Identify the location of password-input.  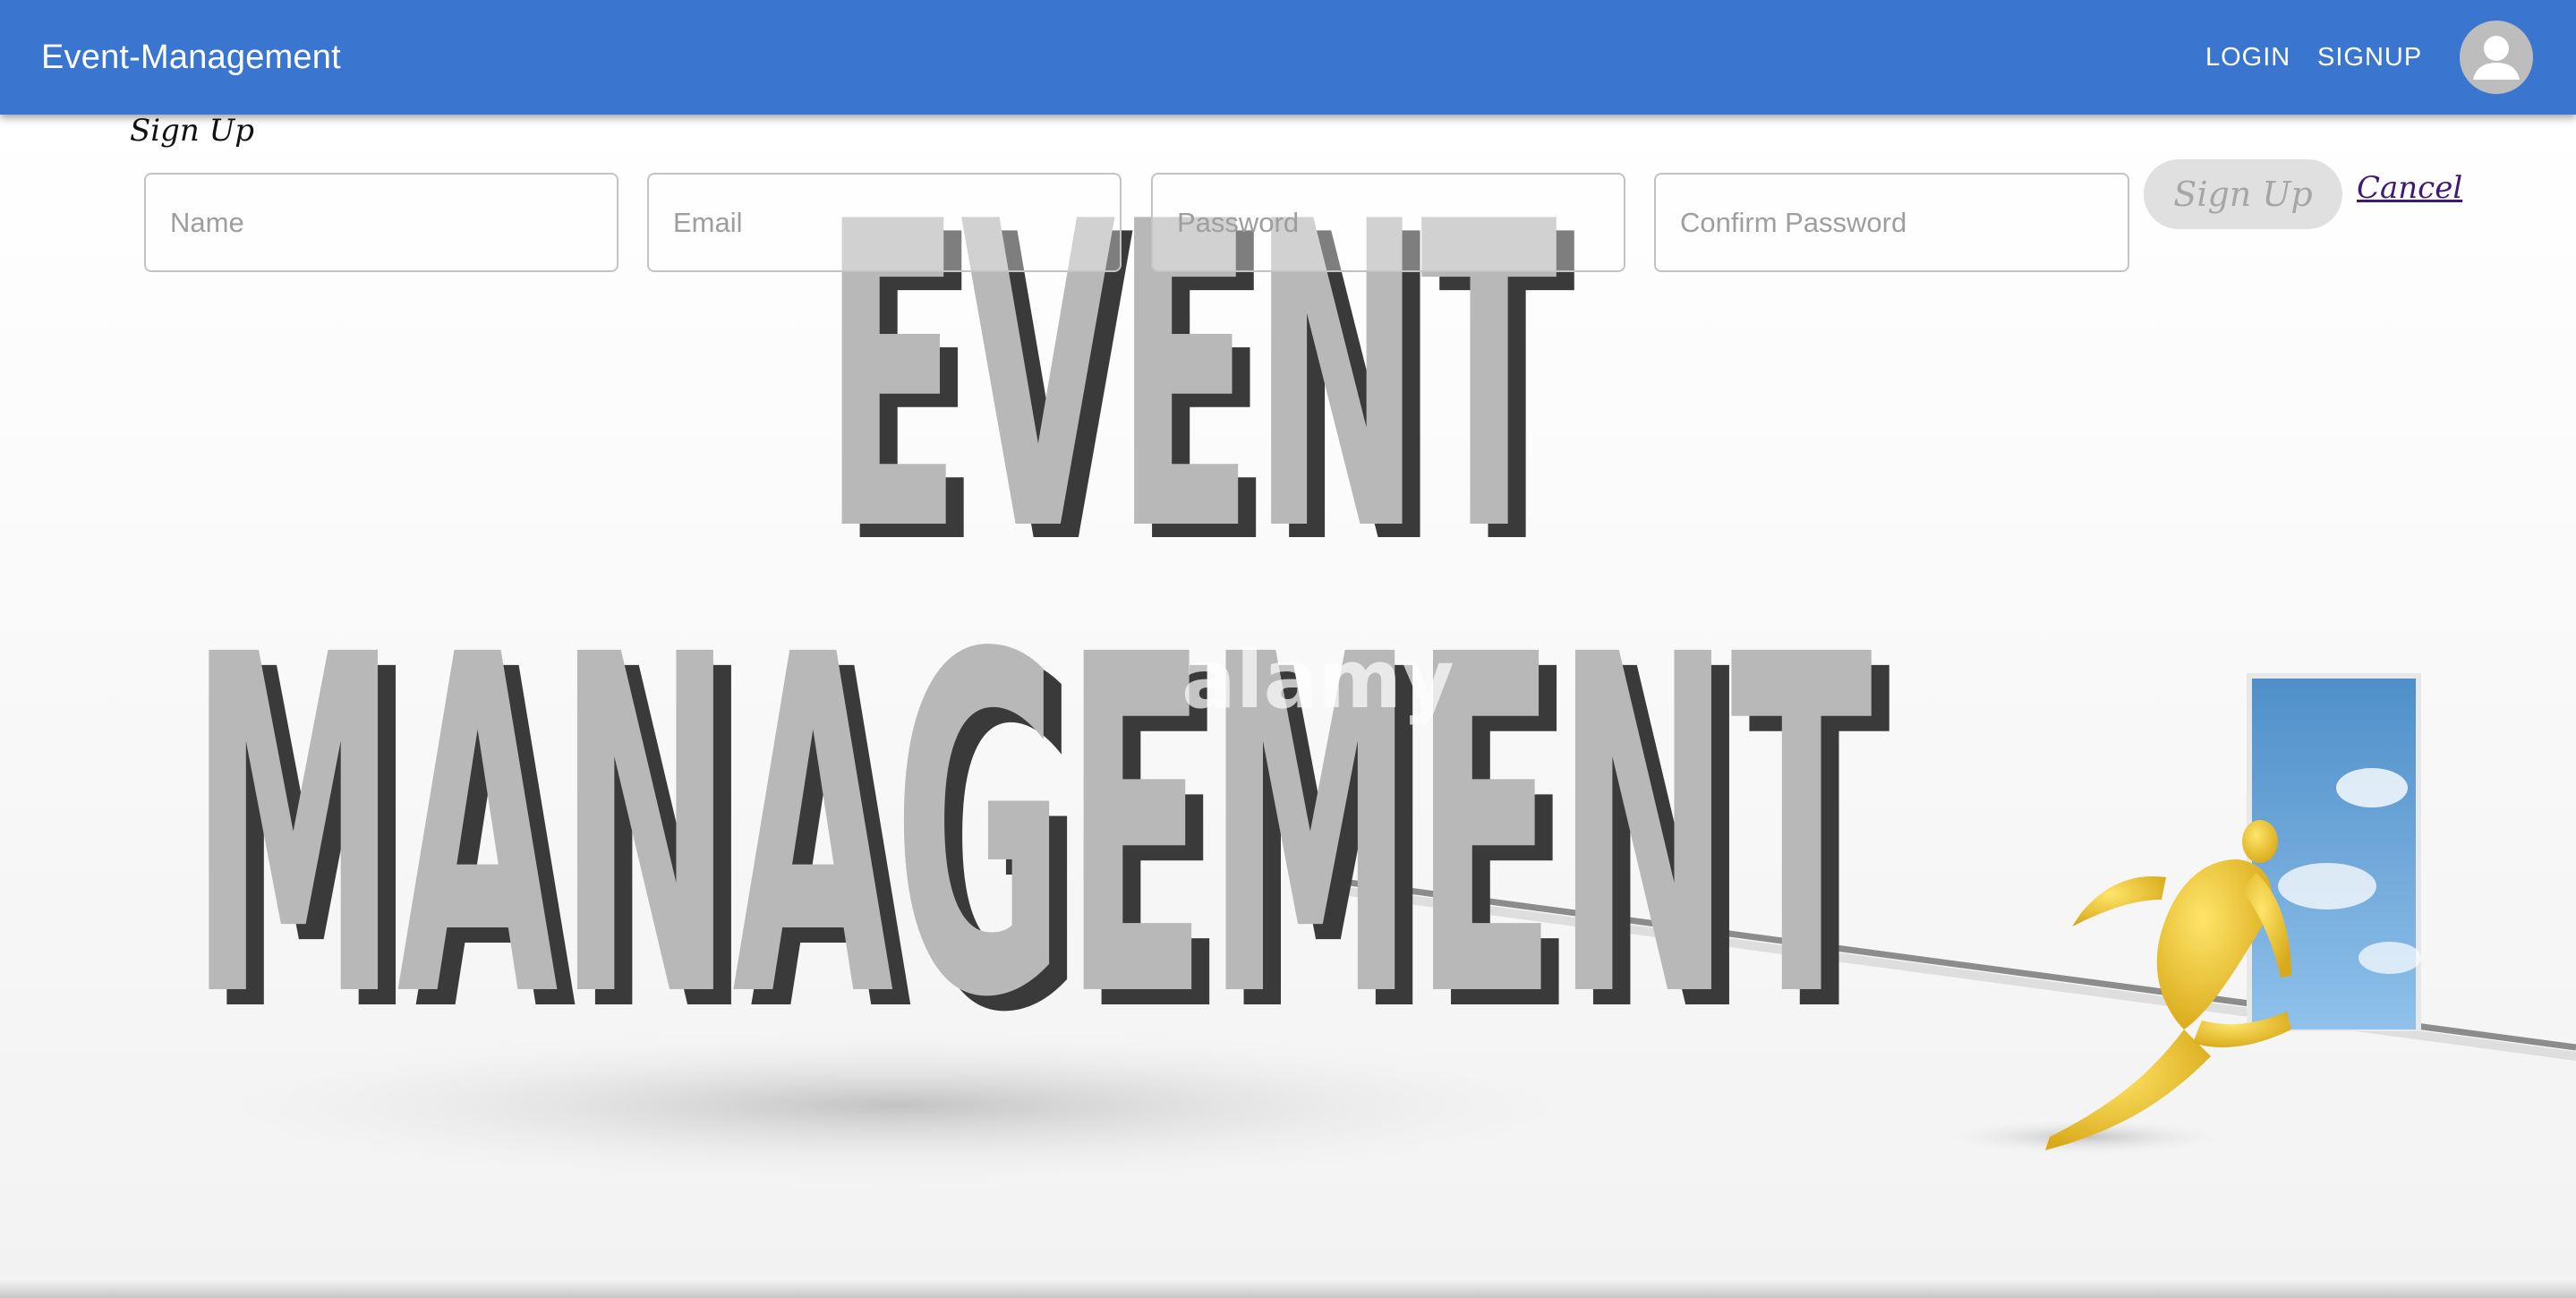
(1388, 222).